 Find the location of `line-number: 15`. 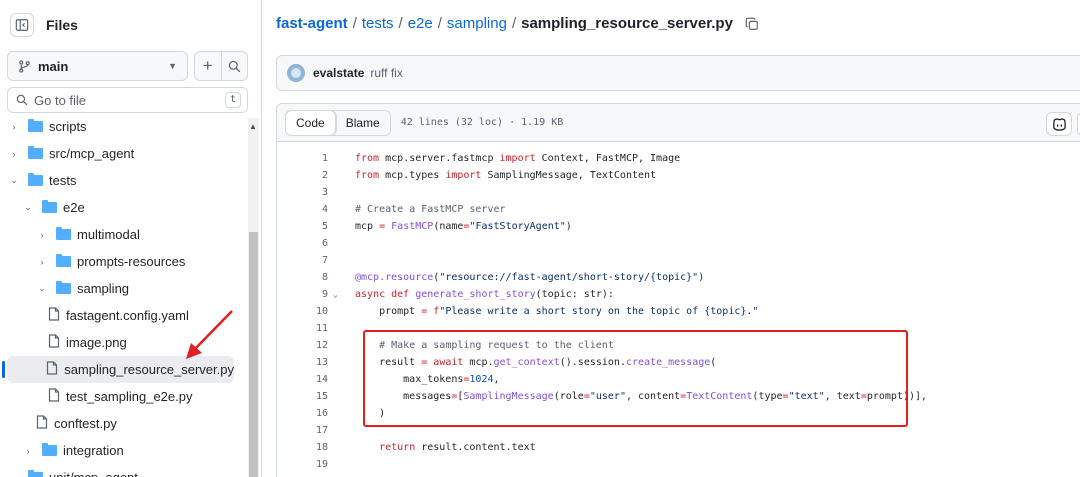

line-number: 15 is located at coordinates (302, 396).